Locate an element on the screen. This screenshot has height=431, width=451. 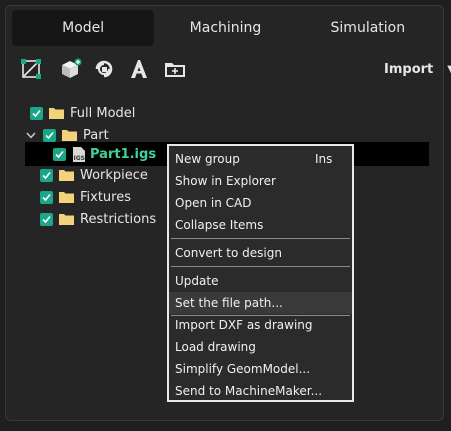
checkbox-part1 is located at coordinates (59, 154).